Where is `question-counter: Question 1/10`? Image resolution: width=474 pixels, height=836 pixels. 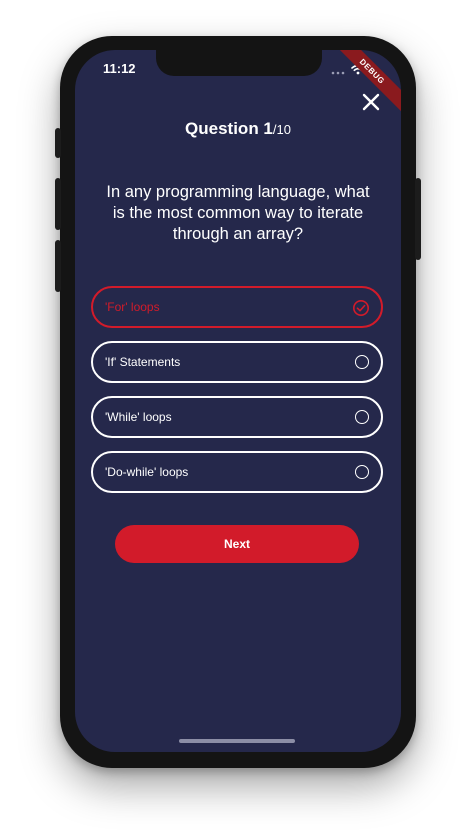
question-counter: Question 1/10 is located at coordinates (238, 129).